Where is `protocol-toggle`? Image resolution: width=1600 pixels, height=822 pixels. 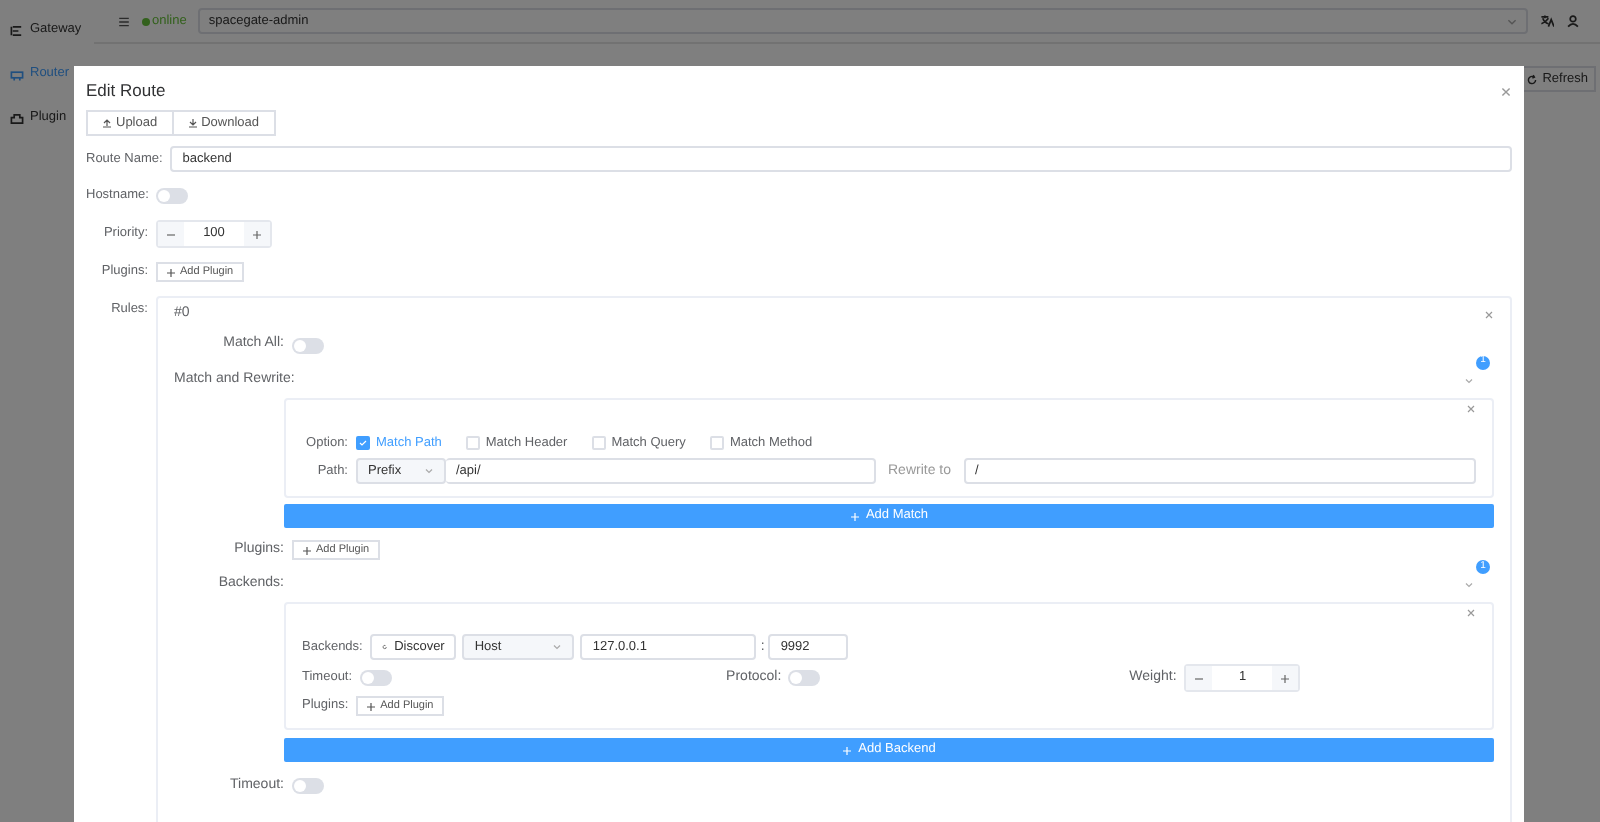
protocol-toggle is located at coordinates (803, 678).